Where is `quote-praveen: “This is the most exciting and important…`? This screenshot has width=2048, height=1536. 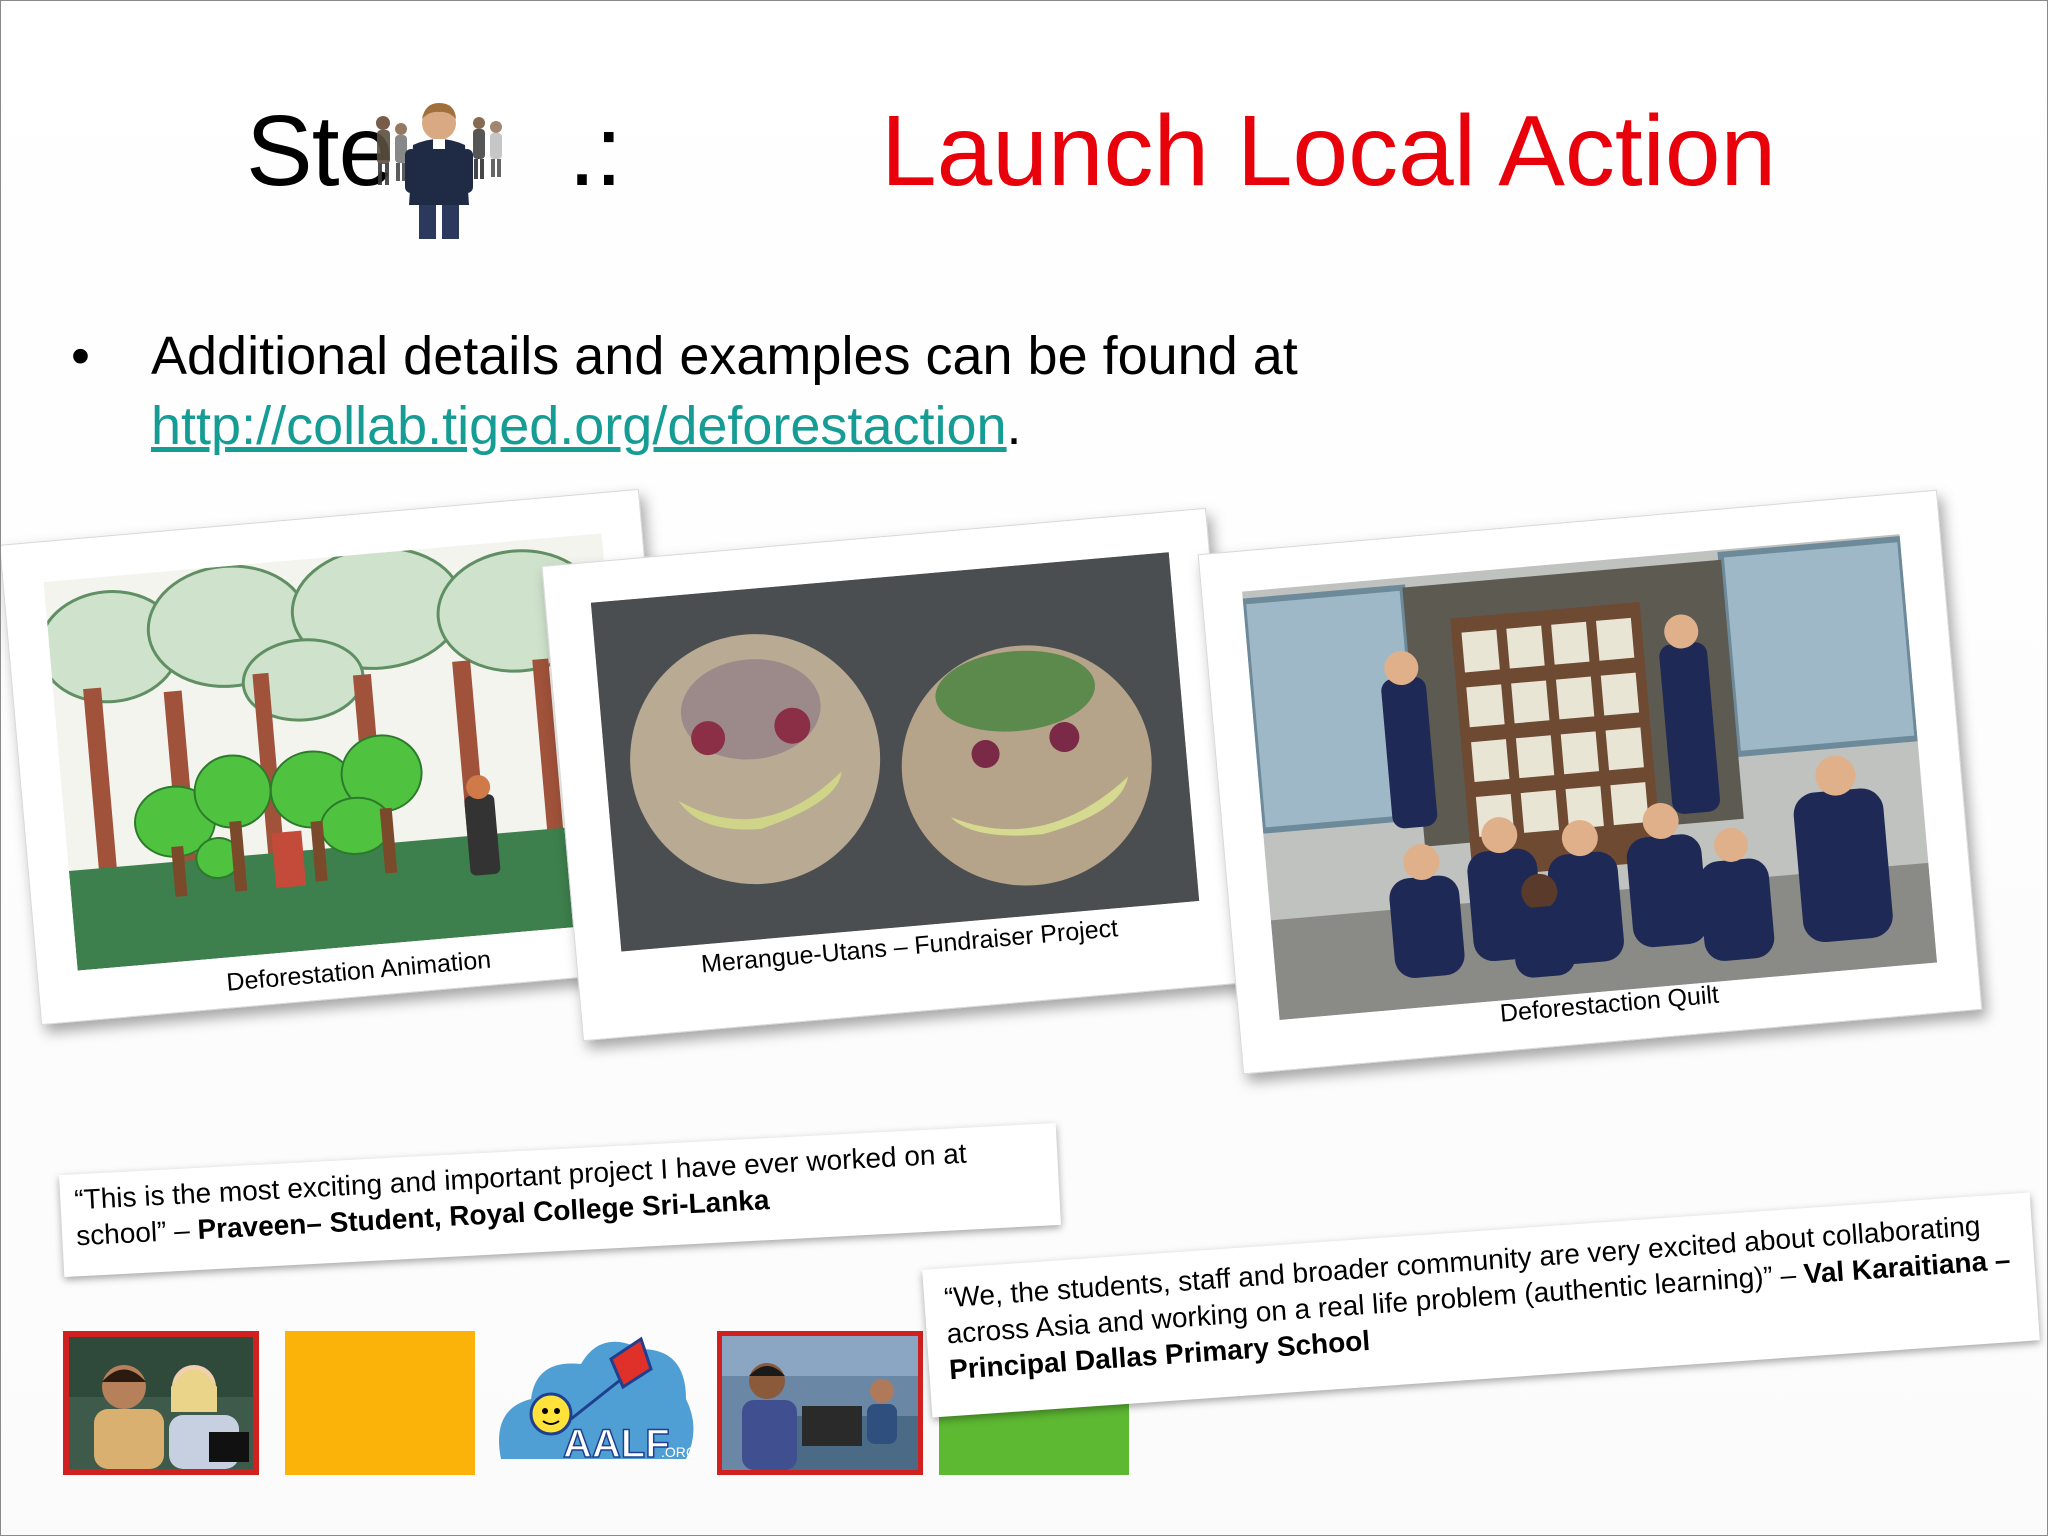
quote-praveen: “This is the most exciting and important… is located at coordinates (560, 1200).